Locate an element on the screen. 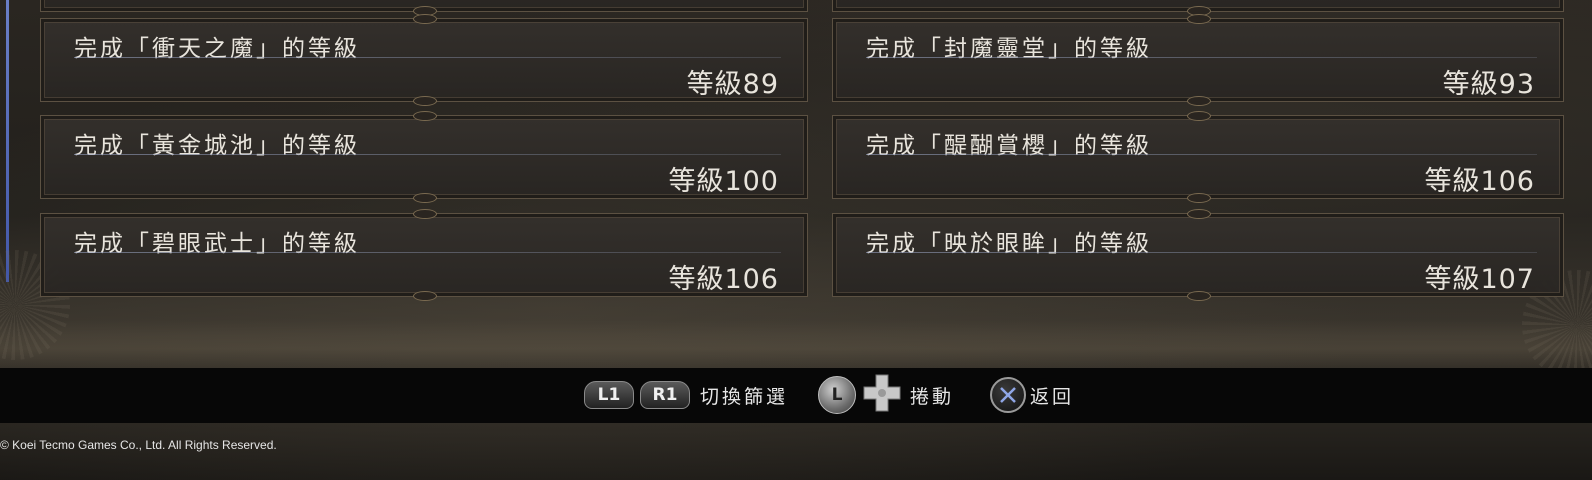  achievement-card: 完成「碧眼武士」的等級 等級106 is located at coordinates (424, 255).